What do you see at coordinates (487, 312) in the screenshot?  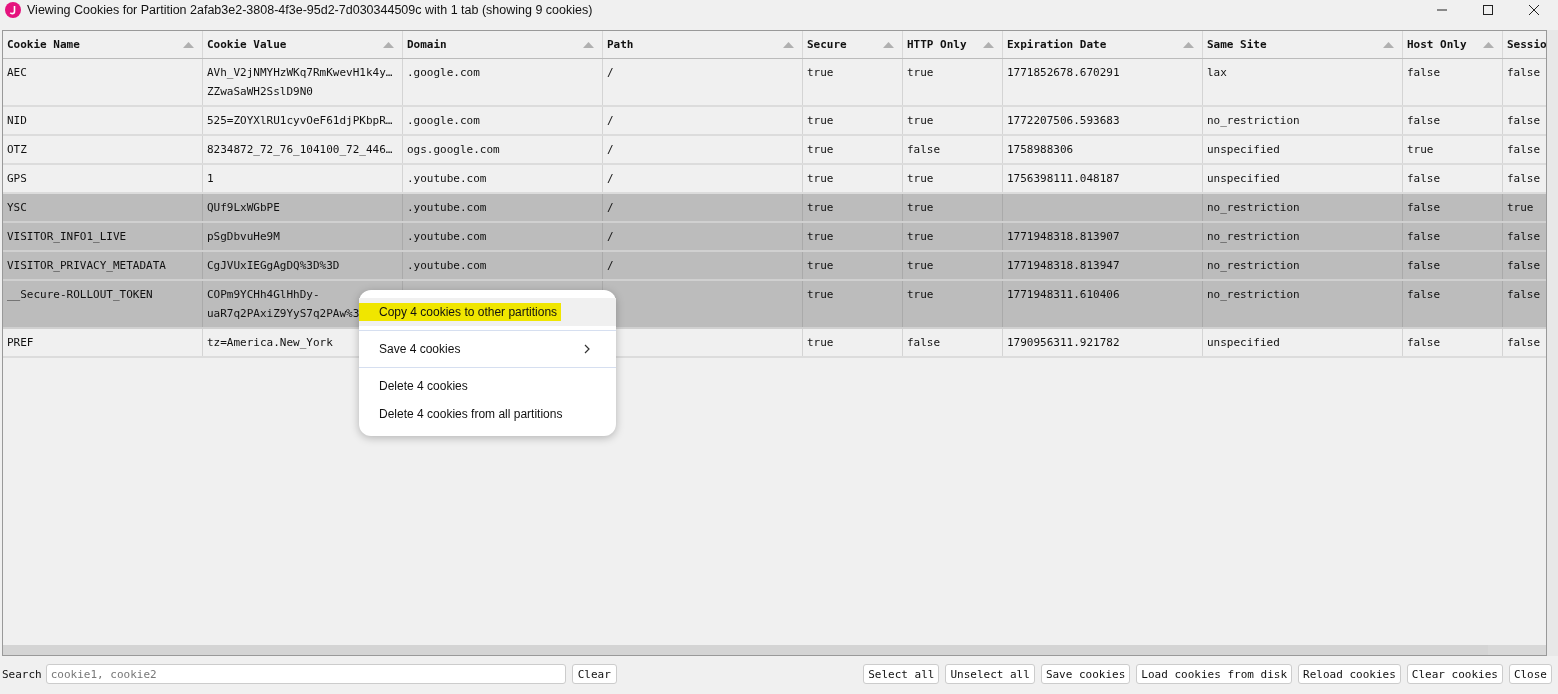 I see `menu-item: Copy 4 cookies to other partitions` at bounding box center [487, 312].